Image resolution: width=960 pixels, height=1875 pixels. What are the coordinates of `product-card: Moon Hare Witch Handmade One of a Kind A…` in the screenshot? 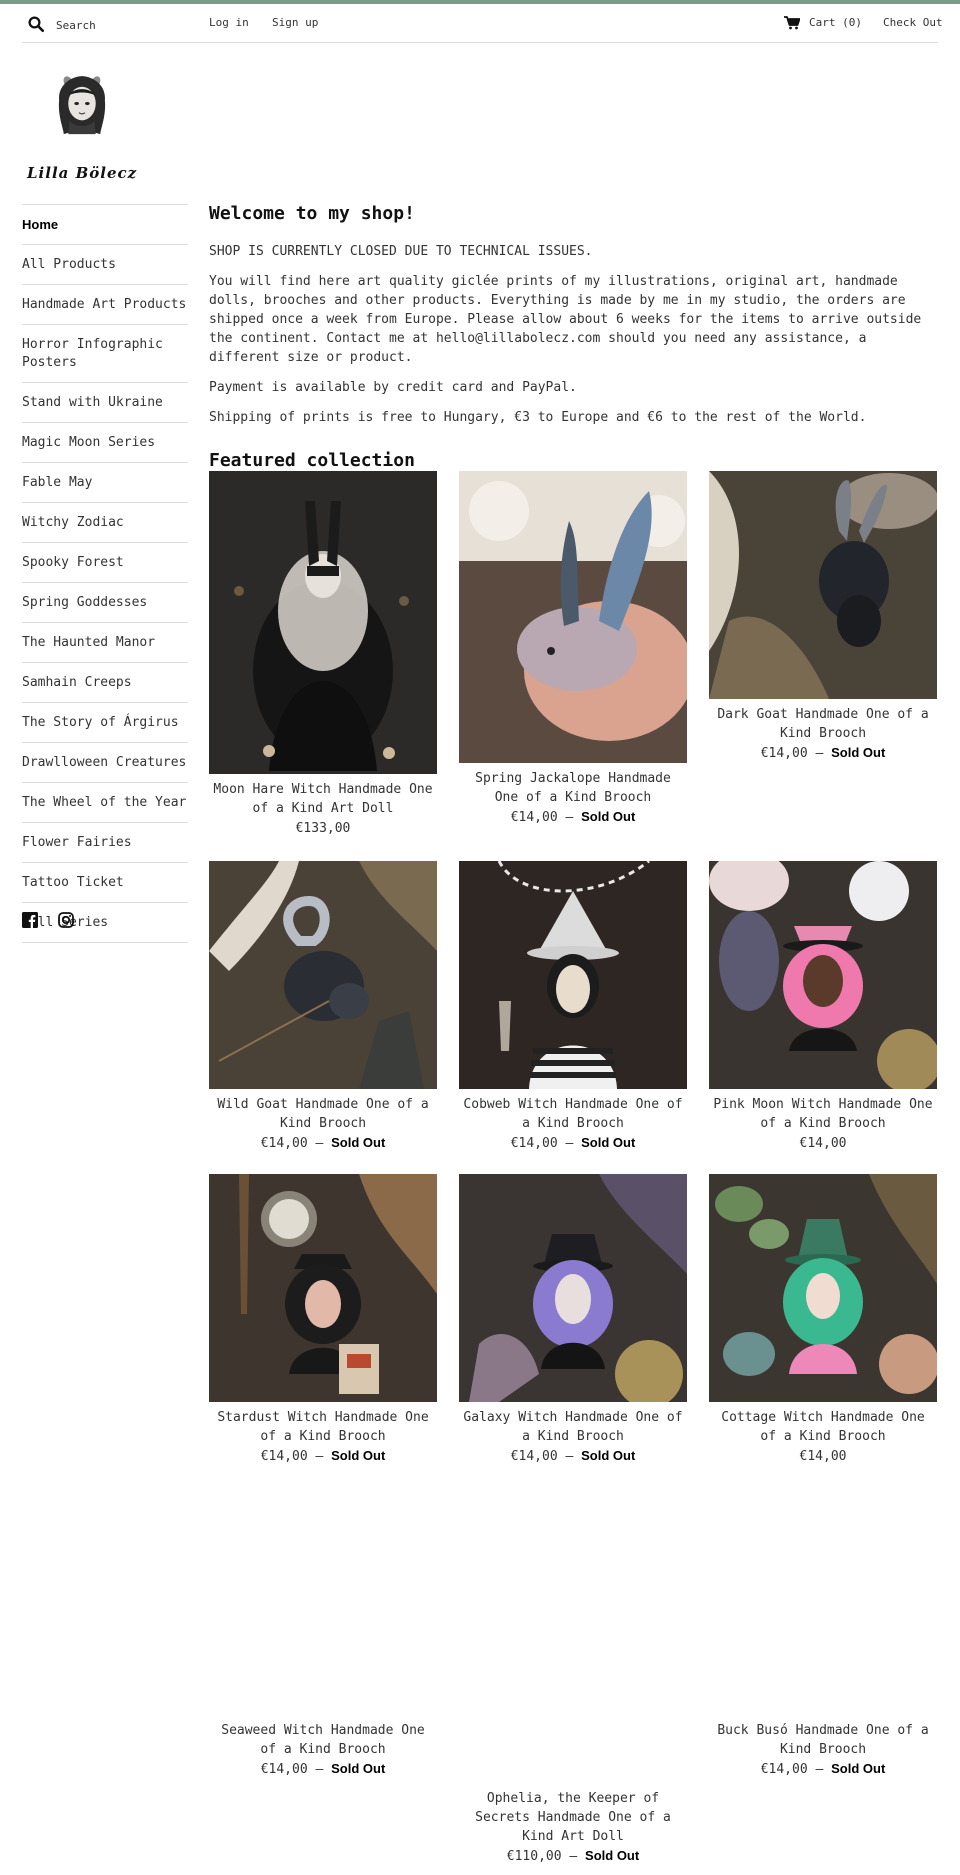 It's located at (323, 654).